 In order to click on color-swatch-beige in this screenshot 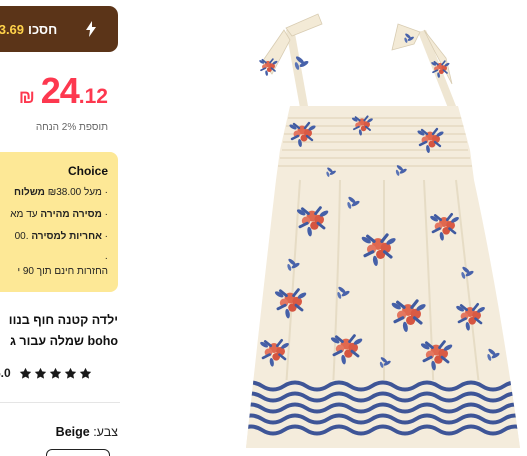, I will do `click(78, 452)`.